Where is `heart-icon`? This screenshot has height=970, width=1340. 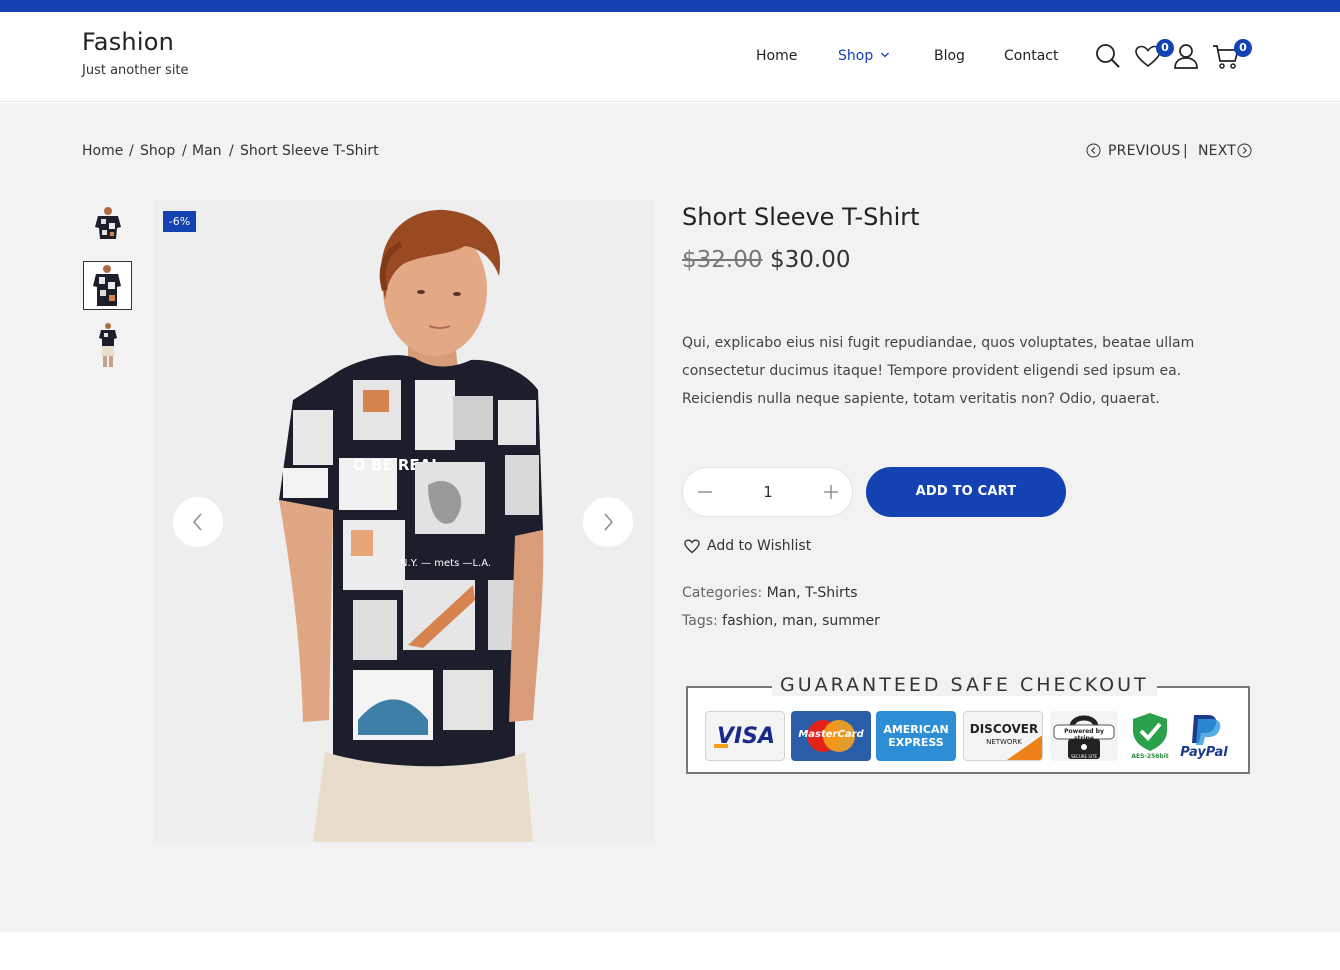
heart-icon is located at coordinates (692, 546).